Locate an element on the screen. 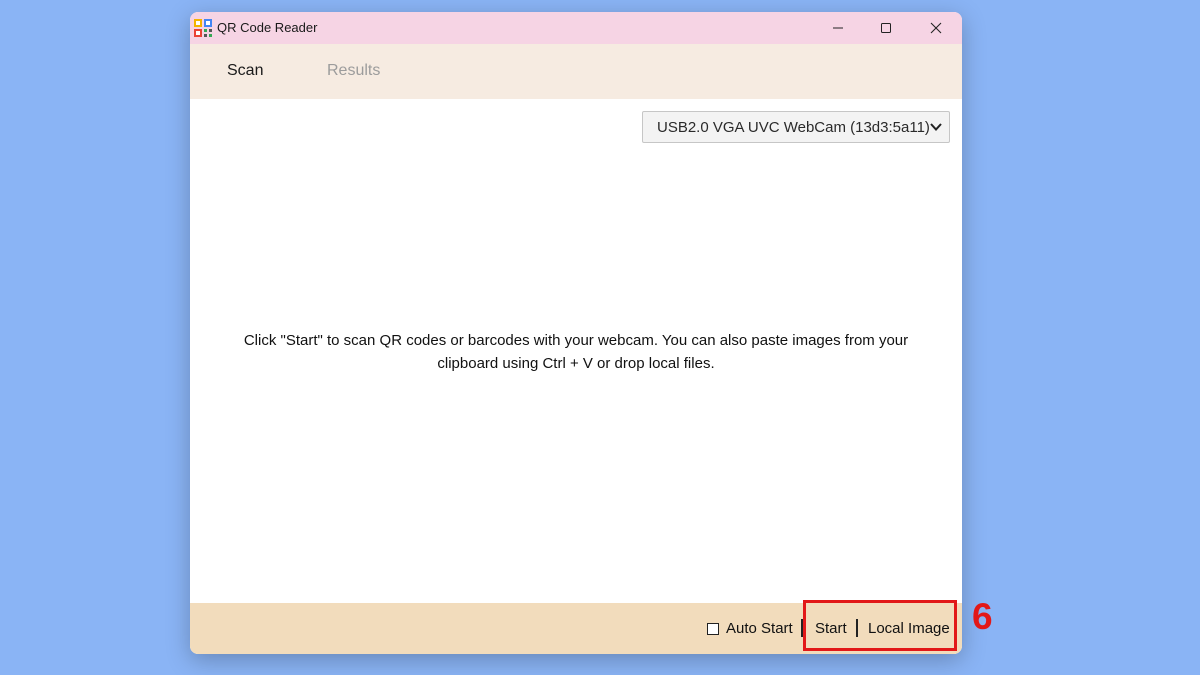 Image resolution: width=1200 pixels, height=675 pixels. window-title: QR Code Reader is located at coordinates (267, 27).